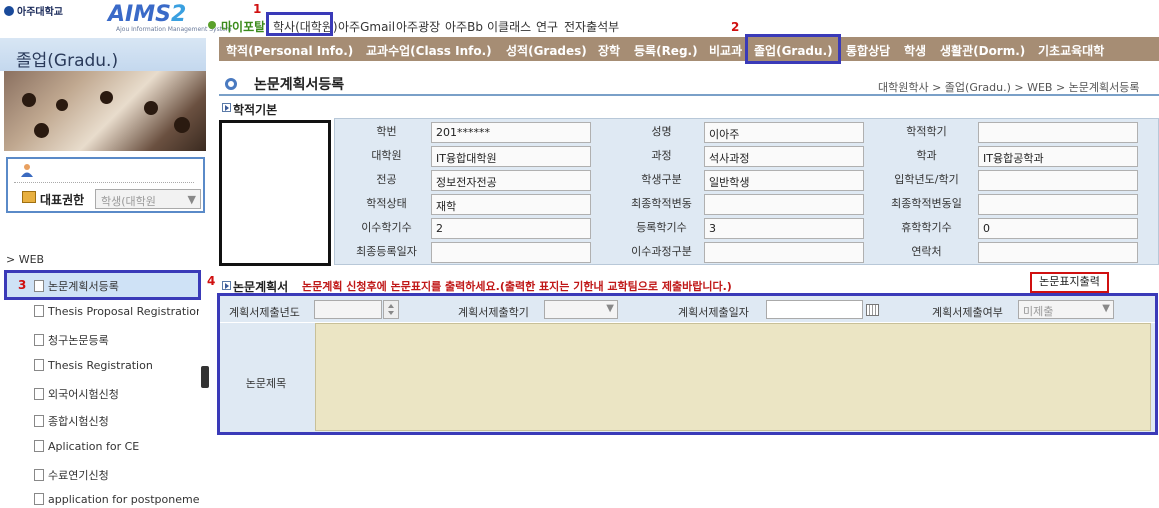  What do you see at coordinates (62, 200) in the screenshot?
I see `representative-role-label: 대표권한` at bounding box center [62, 200].